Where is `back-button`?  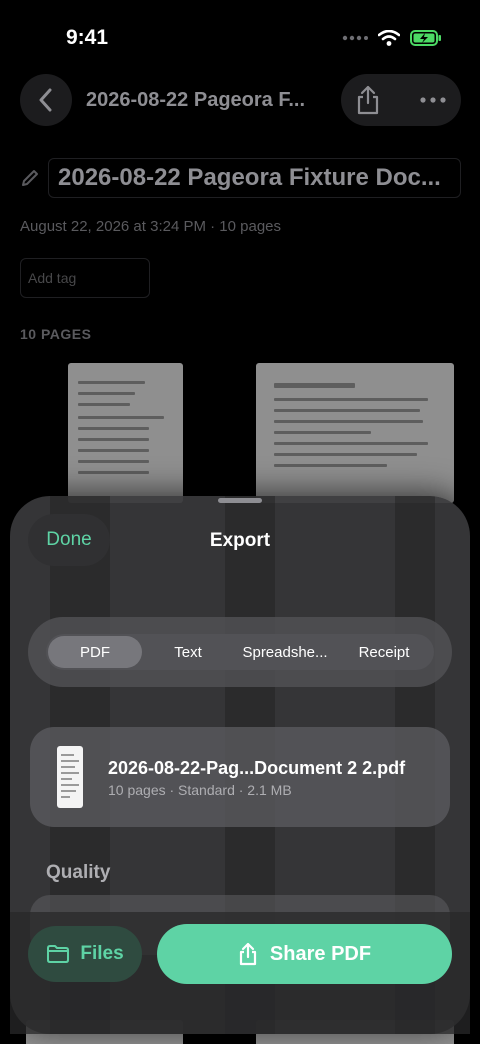 back-button is located at coordinates (46, 100).